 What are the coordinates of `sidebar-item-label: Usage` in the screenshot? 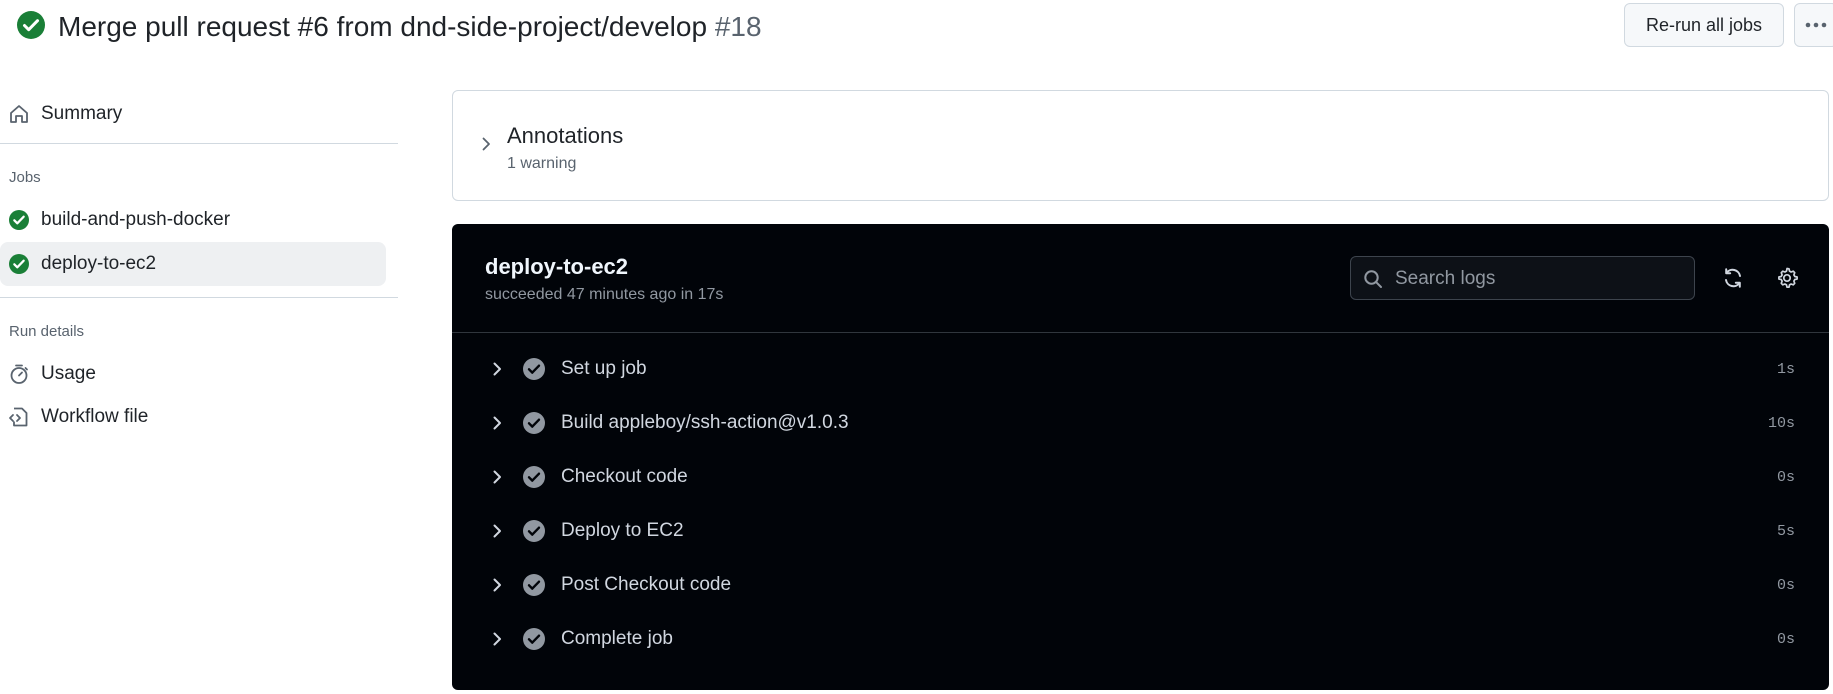 It's located at (68, 373).